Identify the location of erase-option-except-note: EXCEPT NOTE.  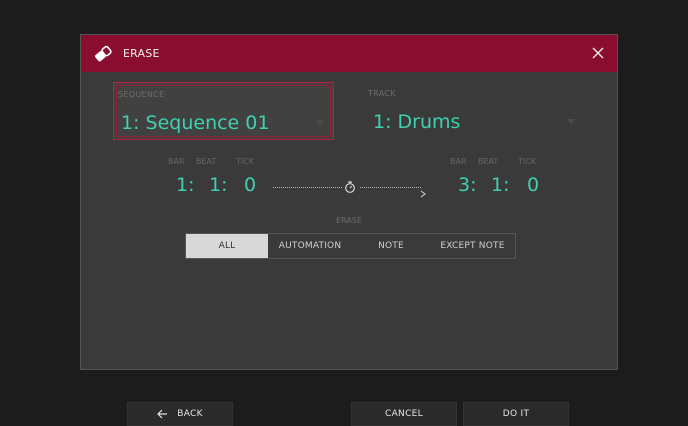
(472, 246).